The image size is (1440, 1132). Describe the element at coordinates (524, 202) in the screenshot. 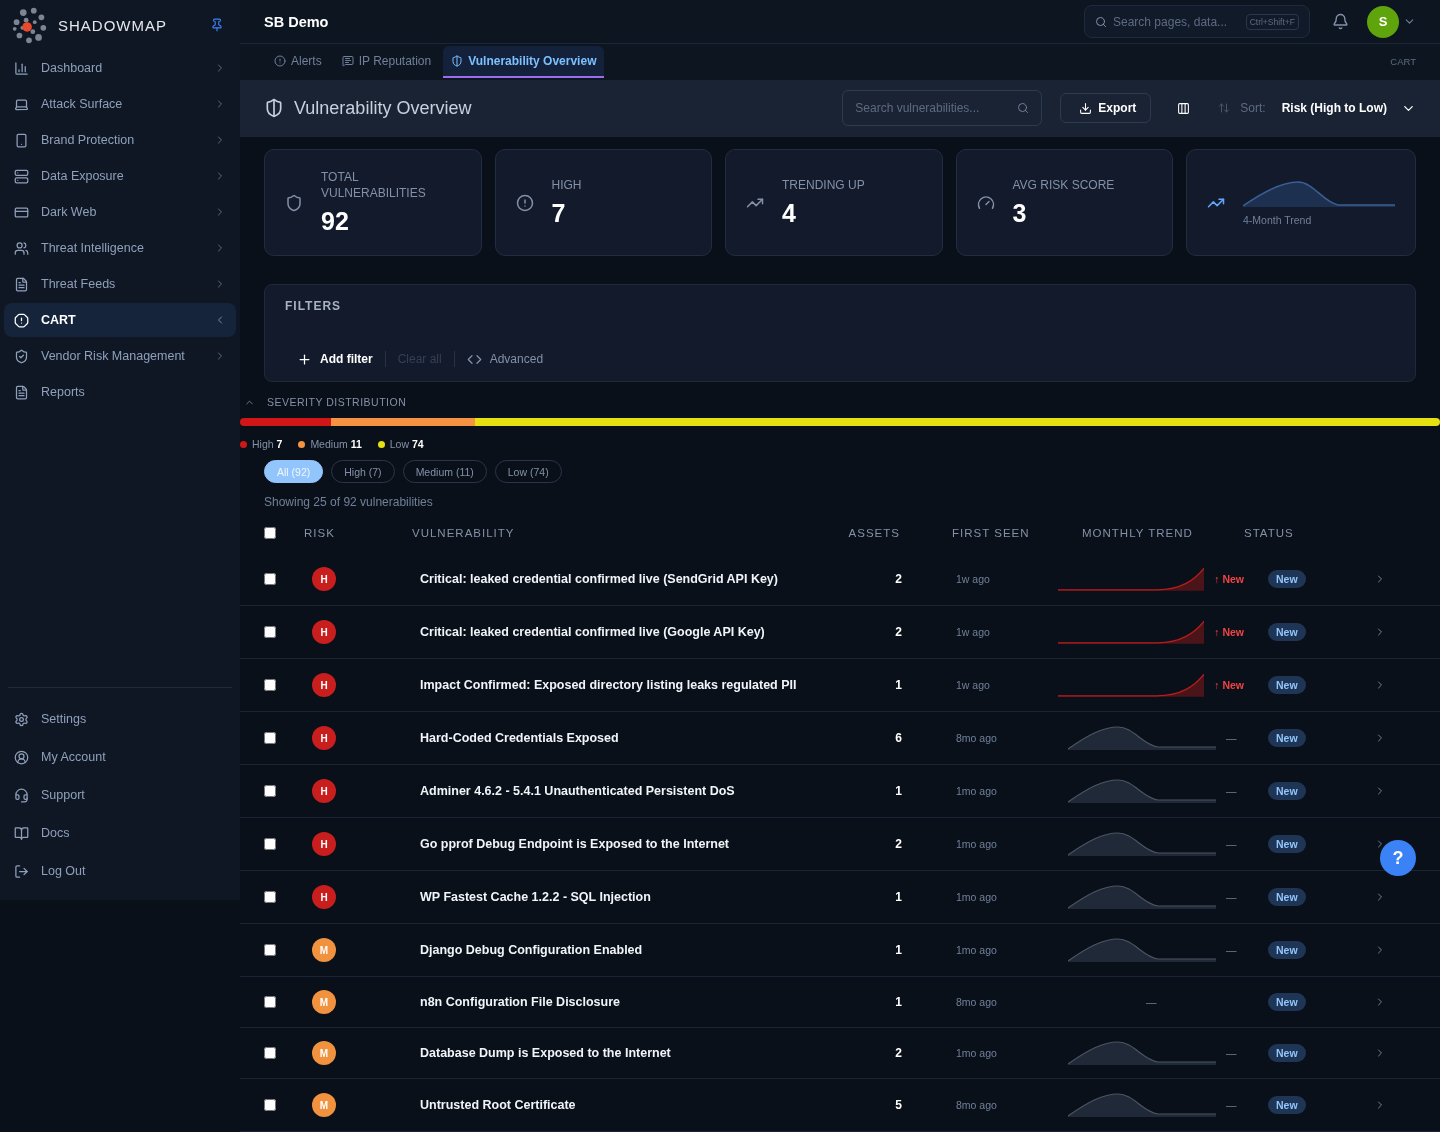

I see `alert-icon` at that location.